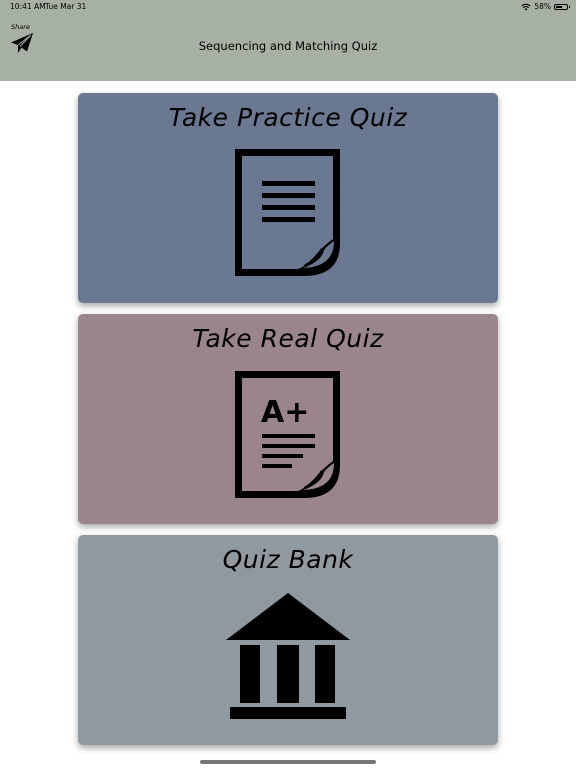 The width and height of the screenshot is (576, 768). Describe the element at coordinates (288, 338) in the screenshot. I see `card-title: Take Real Quiz` at that location.